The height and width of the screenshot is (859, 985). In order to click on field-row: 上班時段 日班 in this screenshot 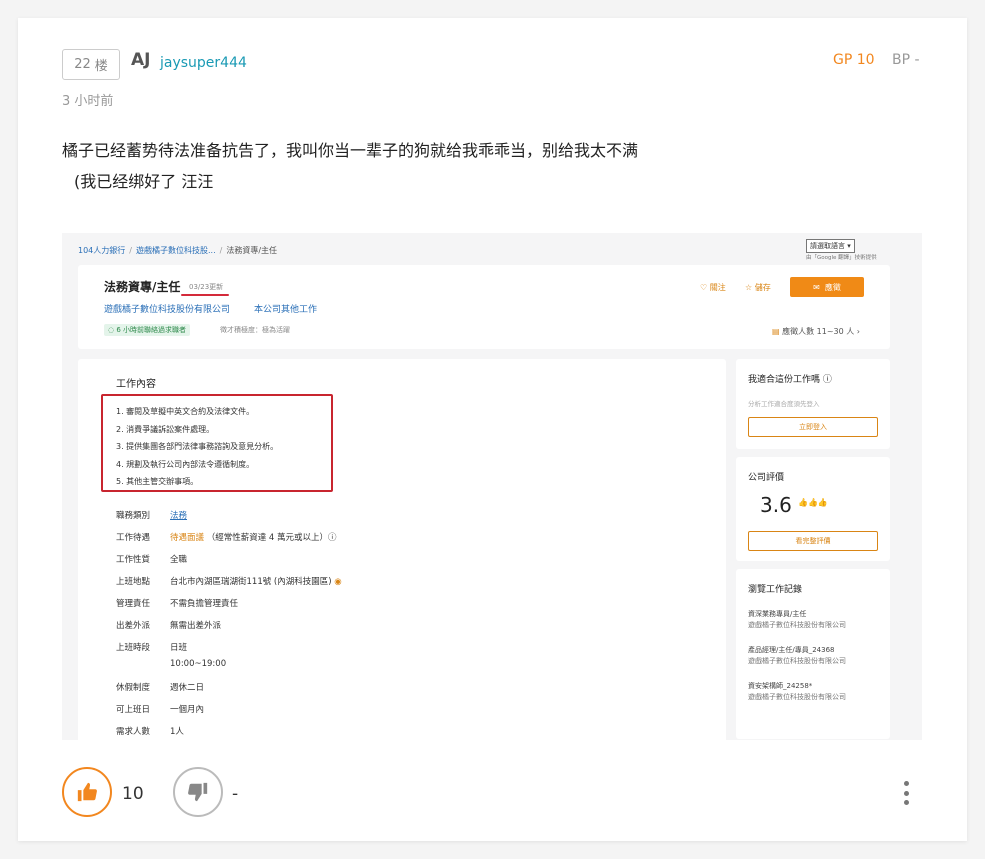, I will do `click(152, 648)`.